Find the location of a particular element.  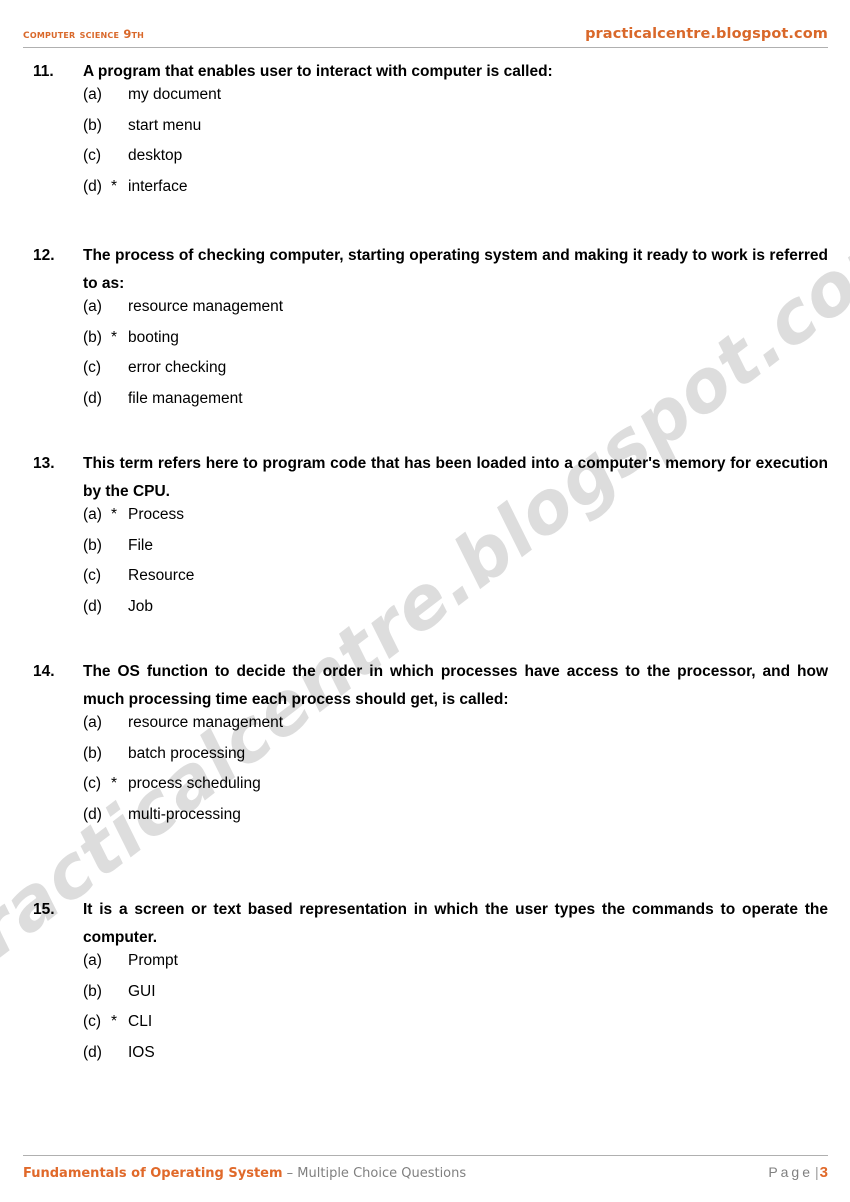

option-text: CLI is located at coordinates (140, 1021).